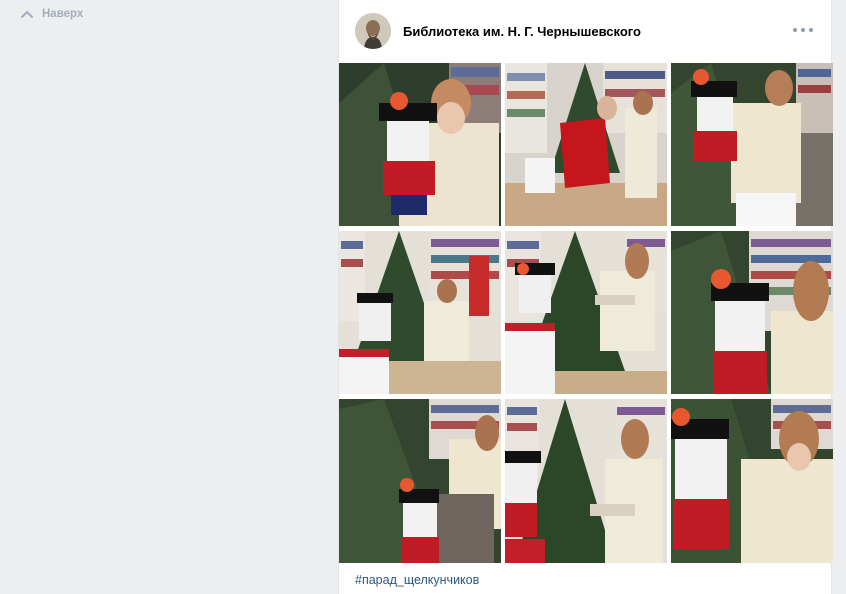 The width and height of the screenshot is (846, 594). Describe the element at coordinates (27, 14) in the screenshot. I see `chevron-up-icon` at that location.